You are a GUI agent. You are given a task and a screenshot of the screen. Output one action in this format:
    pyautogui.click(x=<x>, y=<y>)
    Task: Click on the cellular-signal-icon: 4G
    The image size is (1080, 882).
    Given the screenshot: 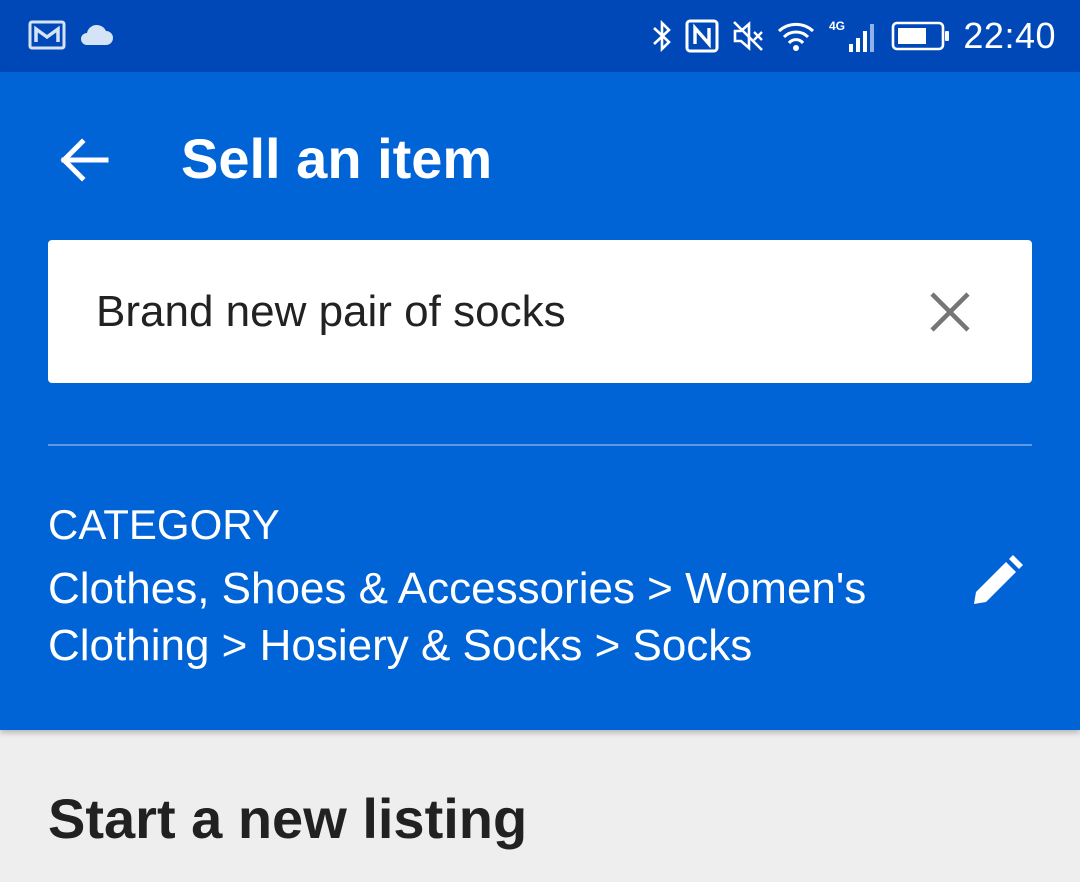 What is the action you would take?
    pyautogui.click(x=853, y=36)
    